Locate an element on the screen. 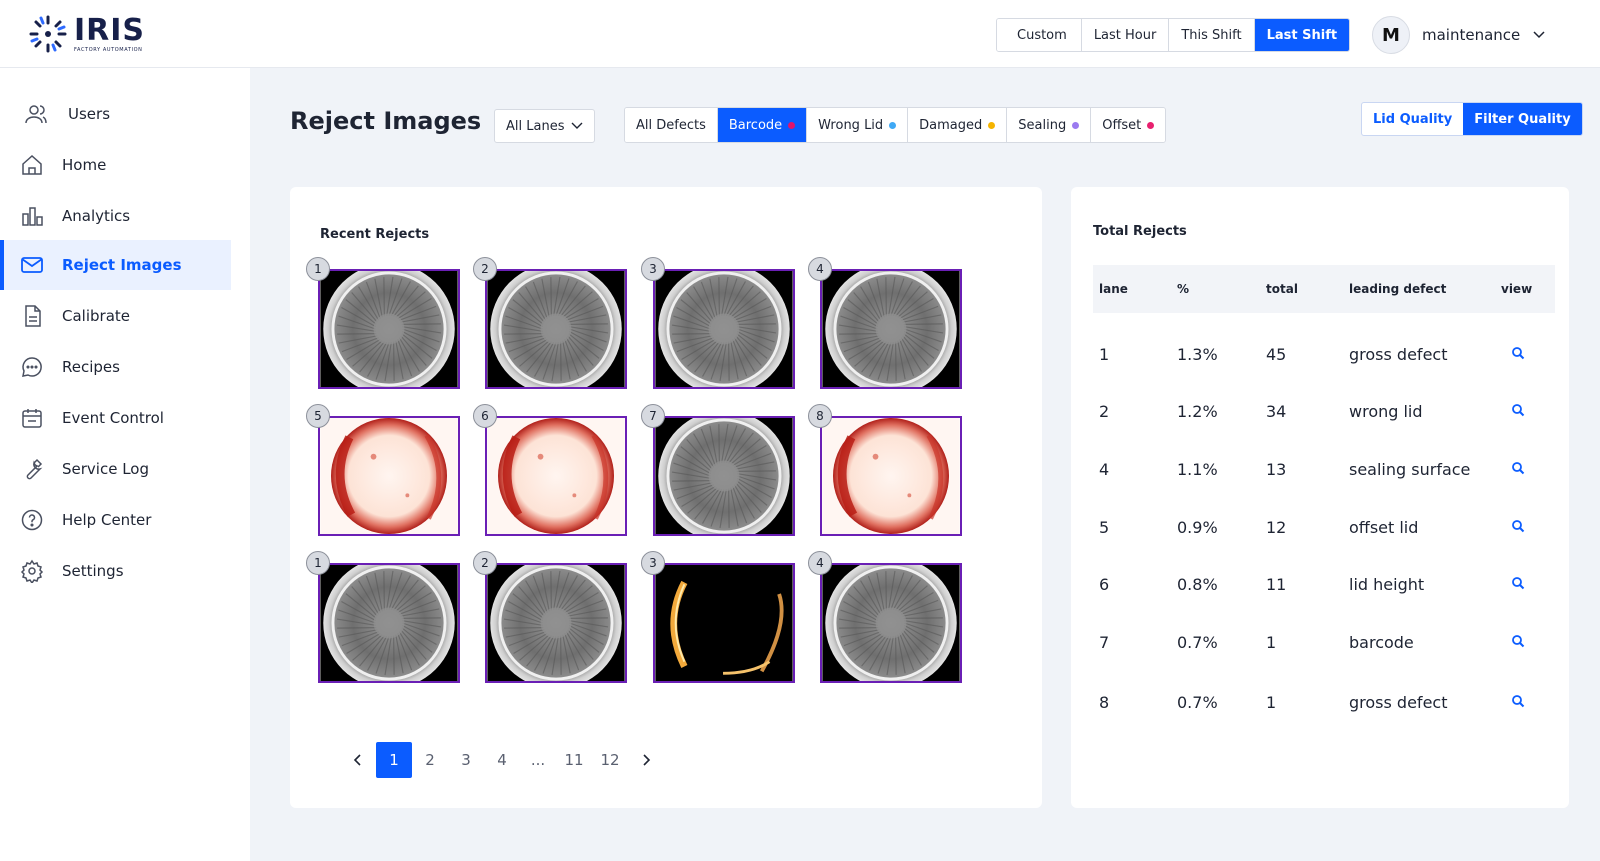 The height and width of the screenshot is (861, 1600). range-this-shift: This Shift is located at coordinates (1212, 35).